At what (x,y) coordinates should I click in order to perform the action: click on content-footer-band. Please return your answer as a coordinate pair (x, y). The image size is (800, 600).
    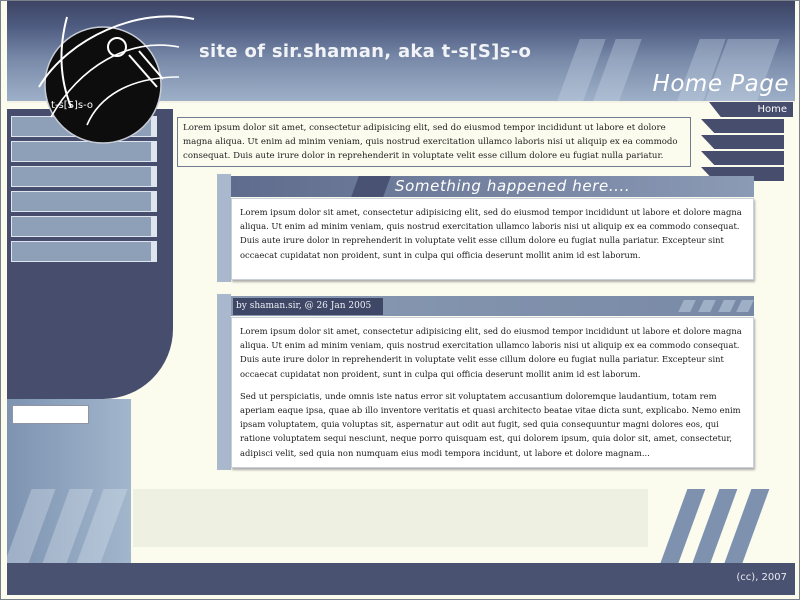
    Looking at the image, I should click on (390, 518).